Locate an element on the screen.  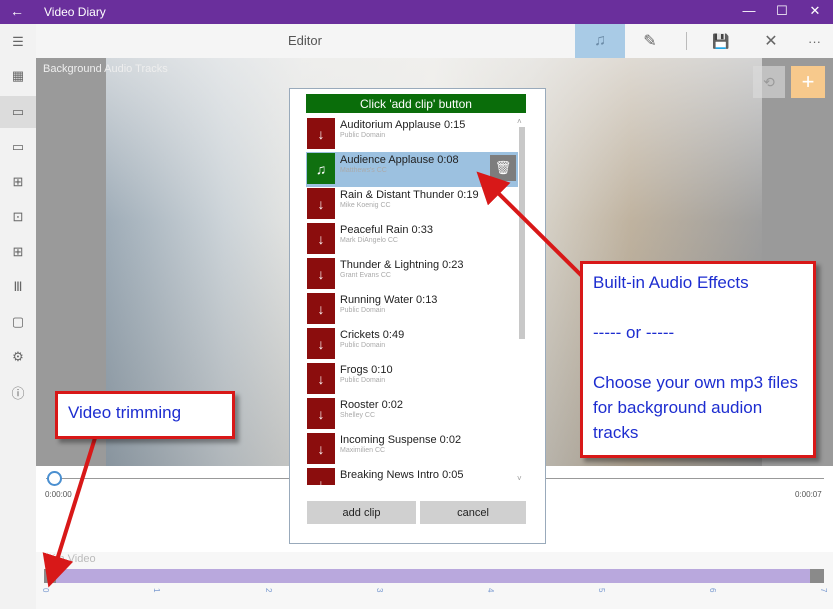
clip-credit: Maximilien CC is located at coordinates (363, 450).